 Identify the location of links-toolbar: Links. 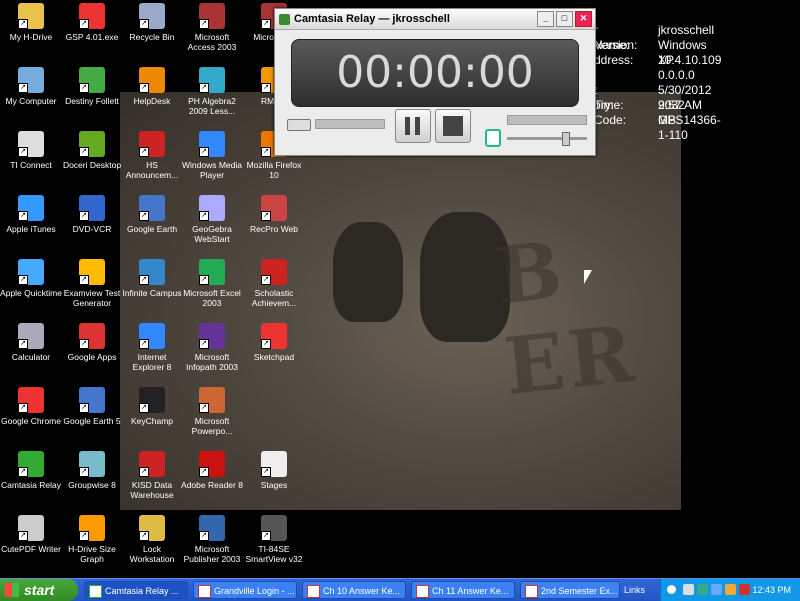
(634, 590).